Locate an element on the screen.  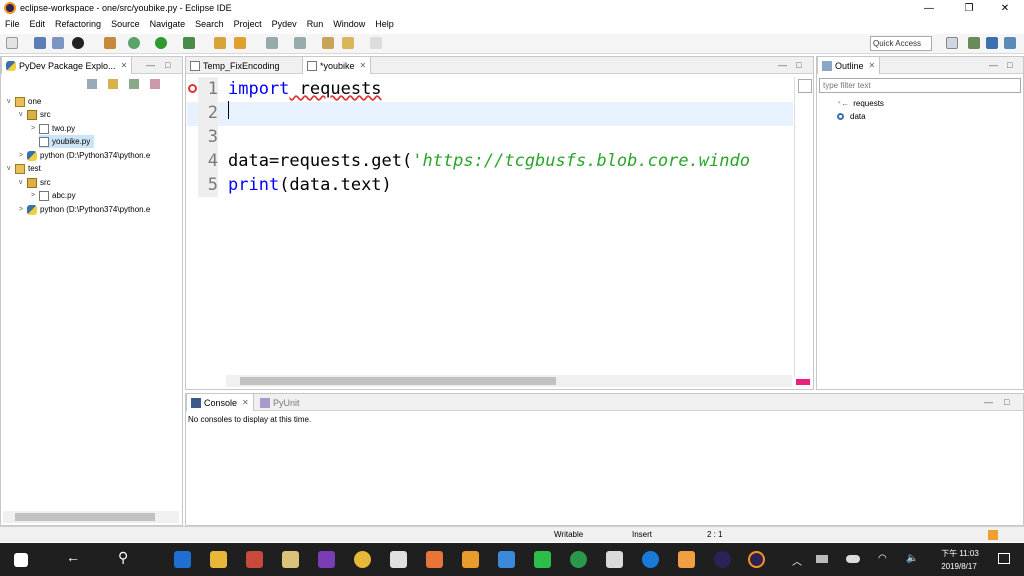
next-annotation-icon is located at coordinates (272, 43).